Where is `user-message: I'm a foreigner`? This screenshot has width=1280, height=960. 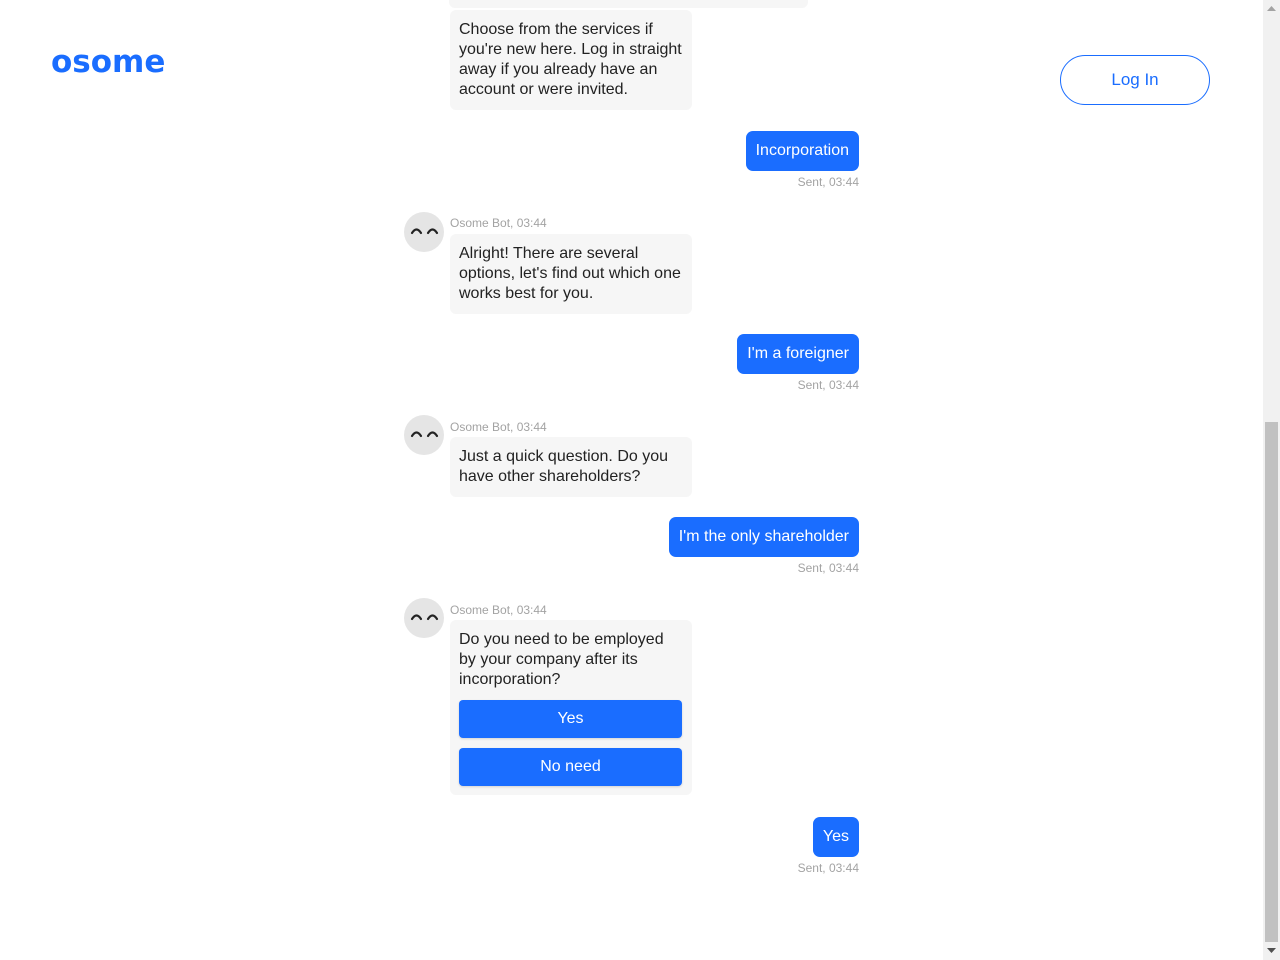 user-message: I'm a foreigner is located at coordinates (798, 354).